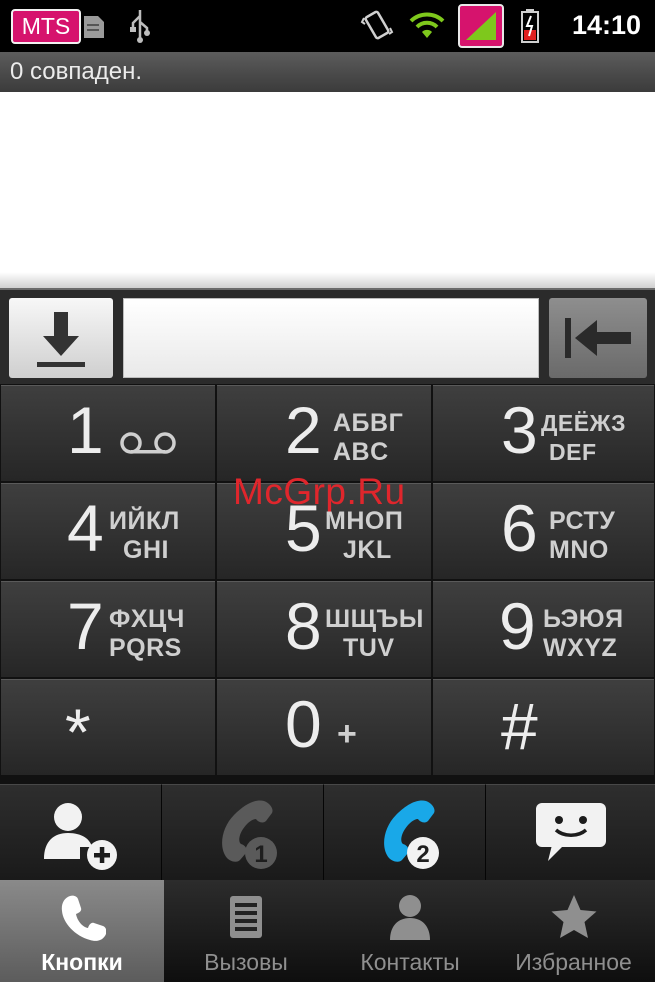 The height and width of the screenshot is (982, 655). Describe the element at coordinates (148, 443) in the screenshot. I see `voicemail-icon` at that location.